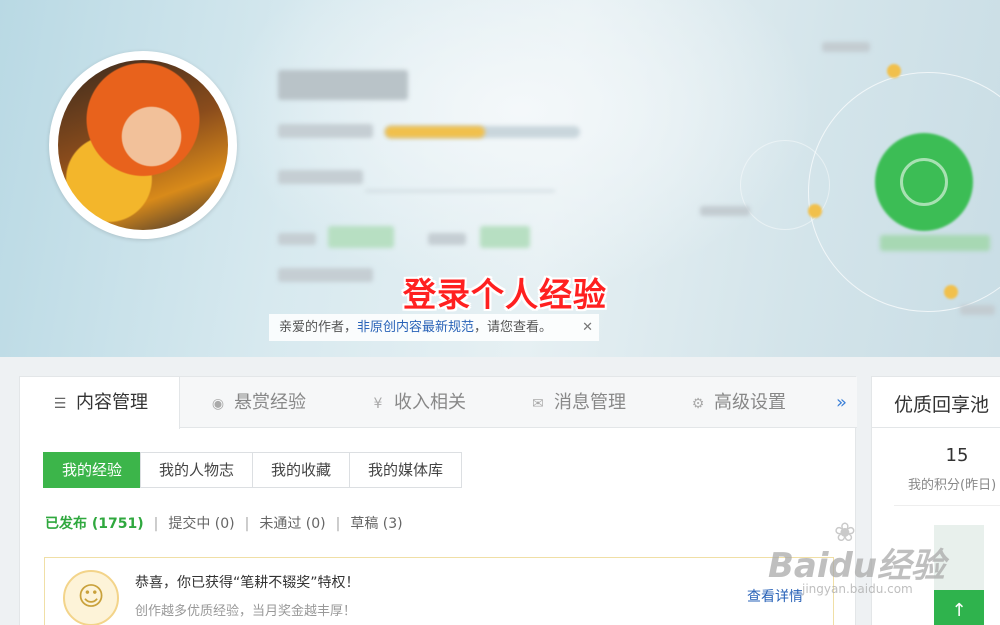 The image size is (1000, 625). What do you see at coordinates (246, 611) in the screenshot?
I see `award-subtitle: 创作越多优质经验，当月奖金越丰厚！` at bounding box center [246, 611].